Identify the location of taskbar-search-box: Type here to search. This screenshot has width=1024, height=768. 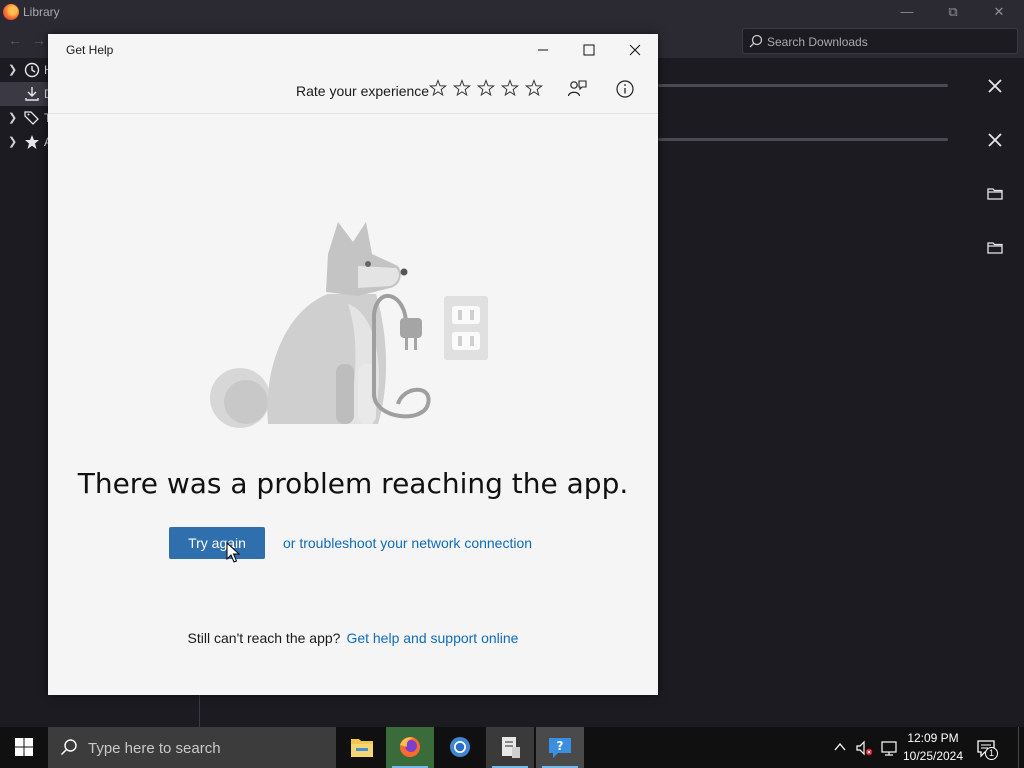
(192, 747).